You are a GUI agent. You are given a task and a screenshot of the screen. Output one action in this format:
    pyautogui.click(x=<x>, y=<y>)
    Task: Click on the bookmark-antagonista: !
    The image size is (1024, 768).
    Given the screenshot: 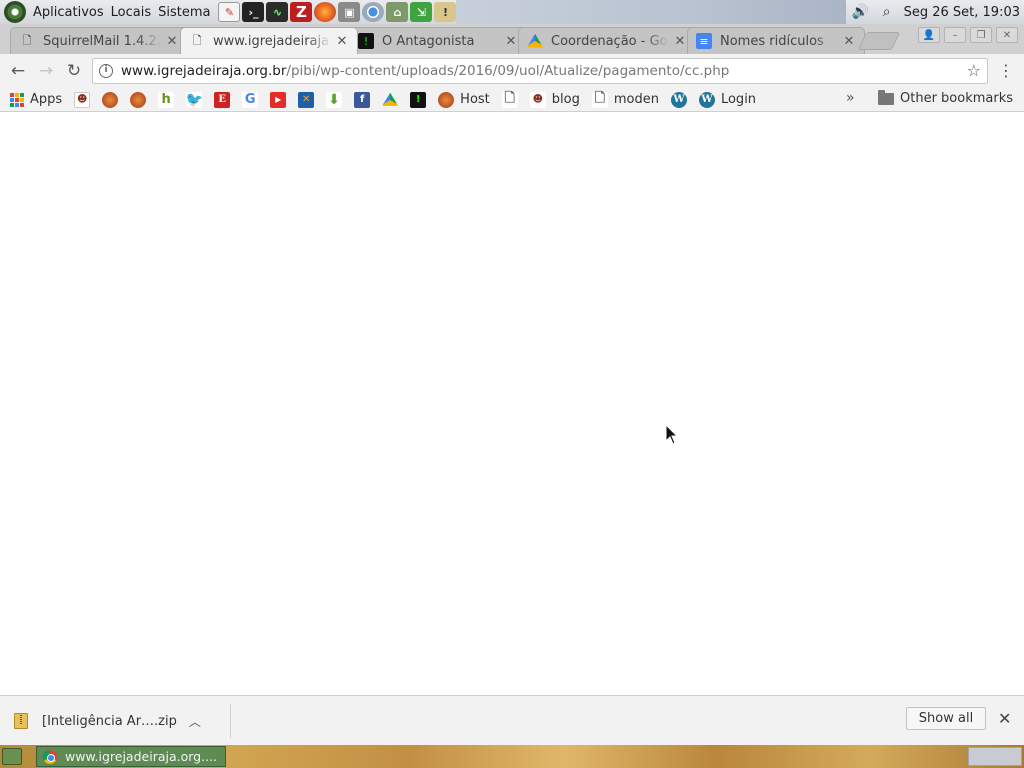 What is the action you would take?
    pyautogui.click(x=418, y=99)
    